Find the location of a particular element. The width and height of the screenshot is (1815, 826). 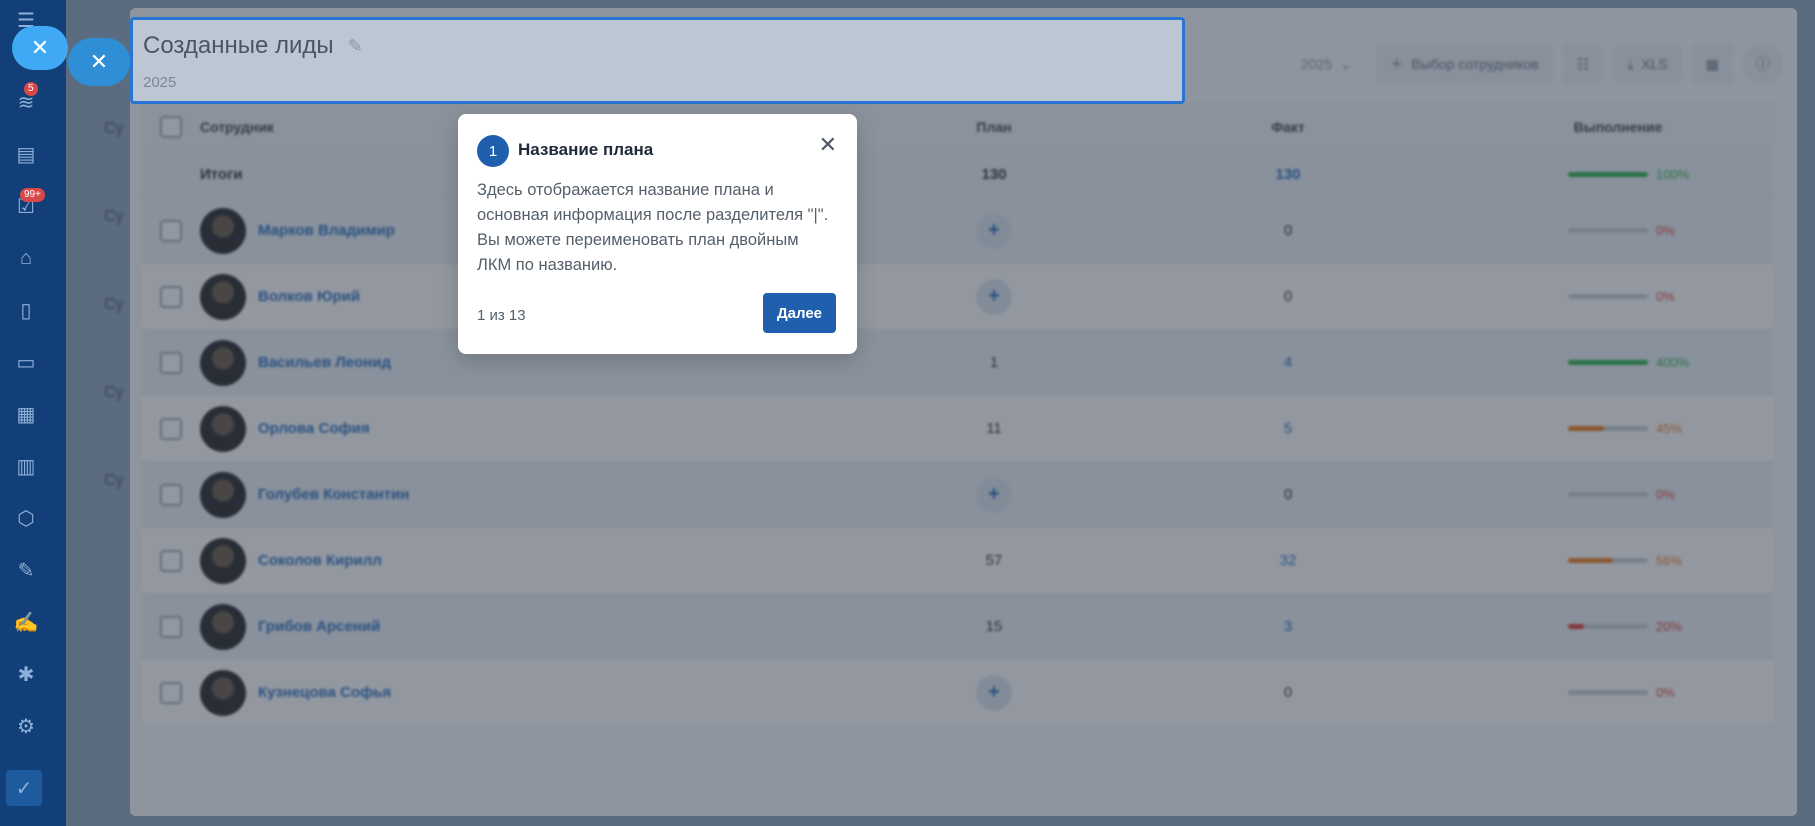

fact-value: 4 is located at coordinates (1288, 362).